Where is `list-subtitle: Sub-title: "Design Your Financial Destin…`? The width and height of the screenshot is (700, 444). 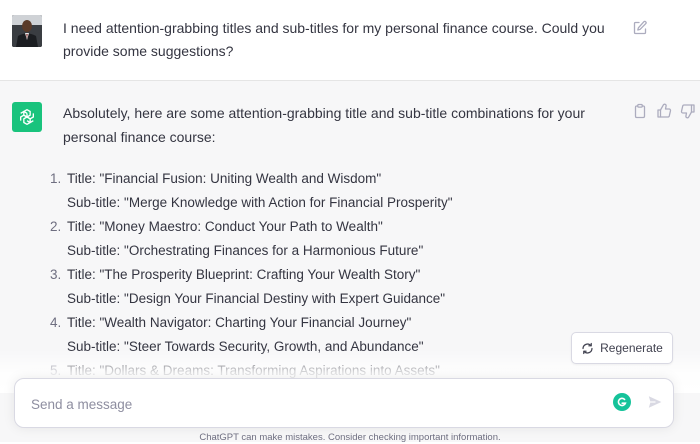
list-subtitle: Sub-title: "Design Your Financial Destin… is located at coordinates (256, 298).